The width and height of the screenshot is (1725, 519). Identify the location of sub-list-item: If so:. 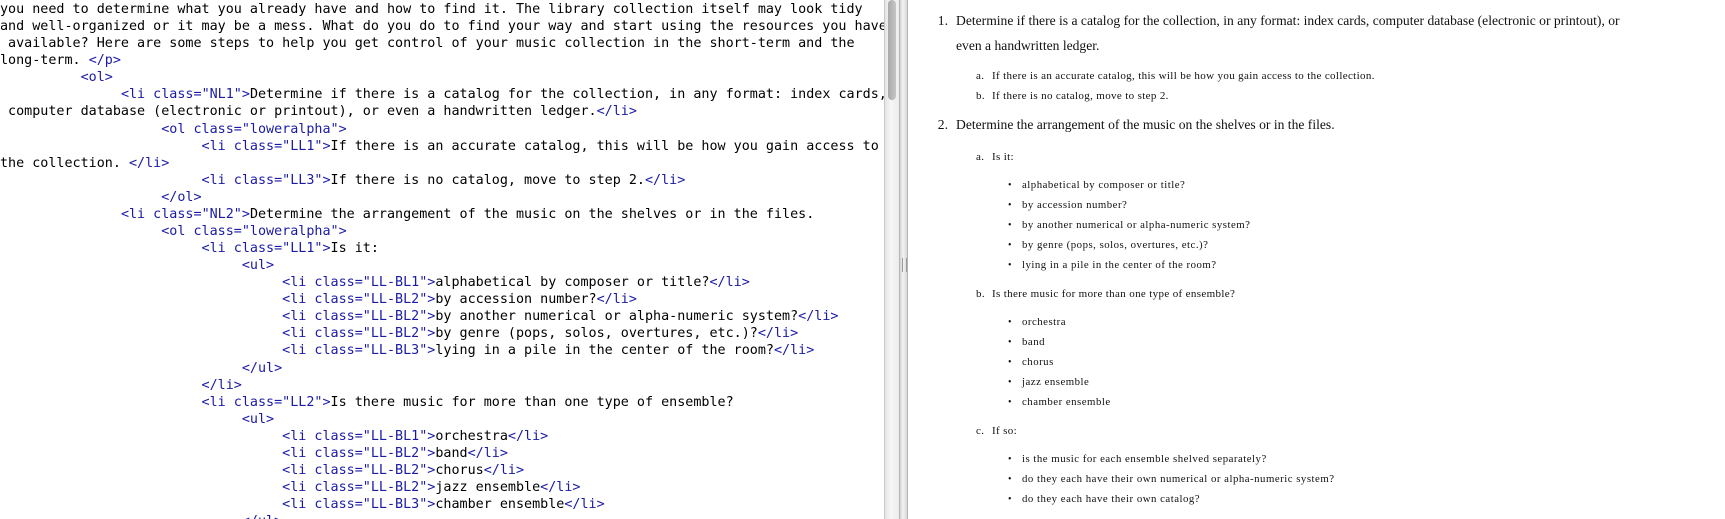
(1005, 431).